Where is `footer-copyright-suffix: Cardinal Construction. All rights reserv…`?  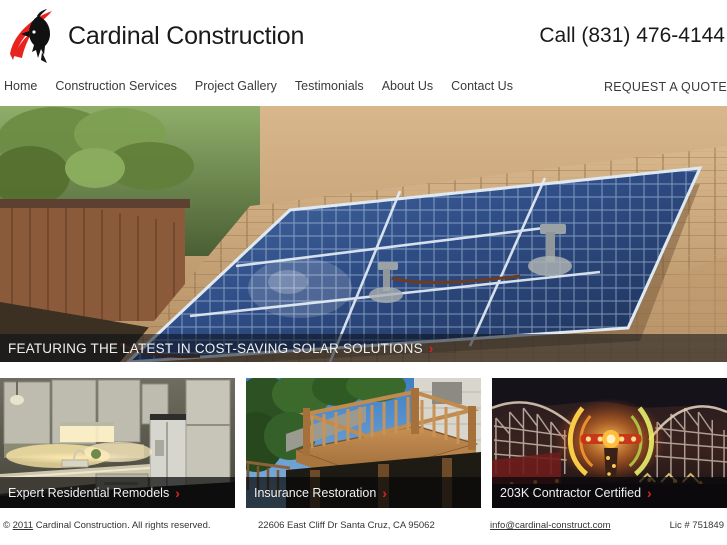 footer-copyright-suffix: Cardinal Construction. All rights reserv… is located at coordinates (122, 525).